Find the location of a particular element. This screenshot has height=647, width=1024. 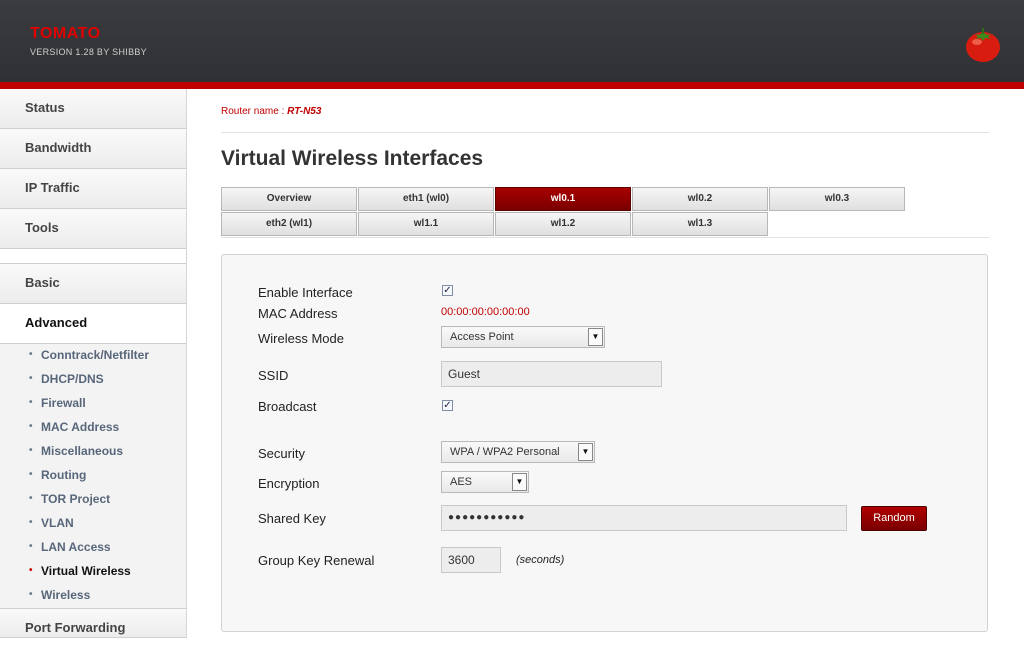

nav-tools: Tools is located at coordinates (93, 229).